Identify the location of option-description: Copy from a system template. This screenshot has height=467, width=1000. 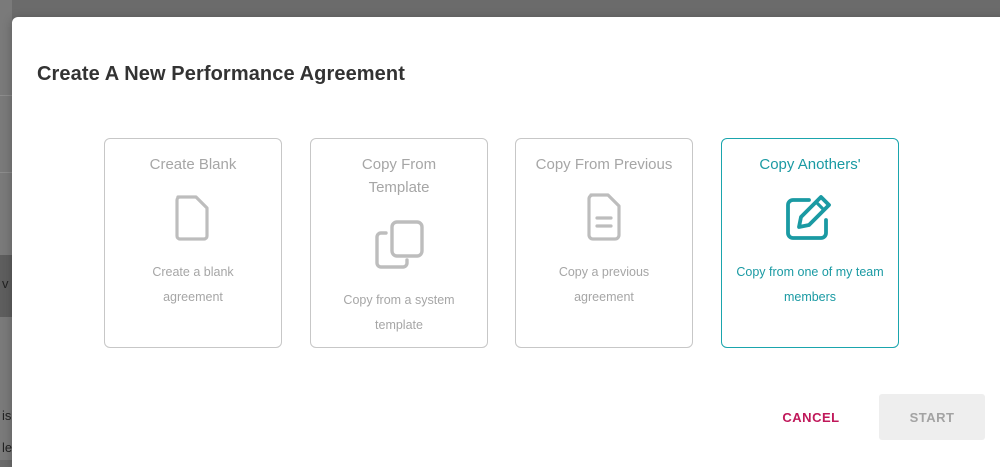
(399, 312).